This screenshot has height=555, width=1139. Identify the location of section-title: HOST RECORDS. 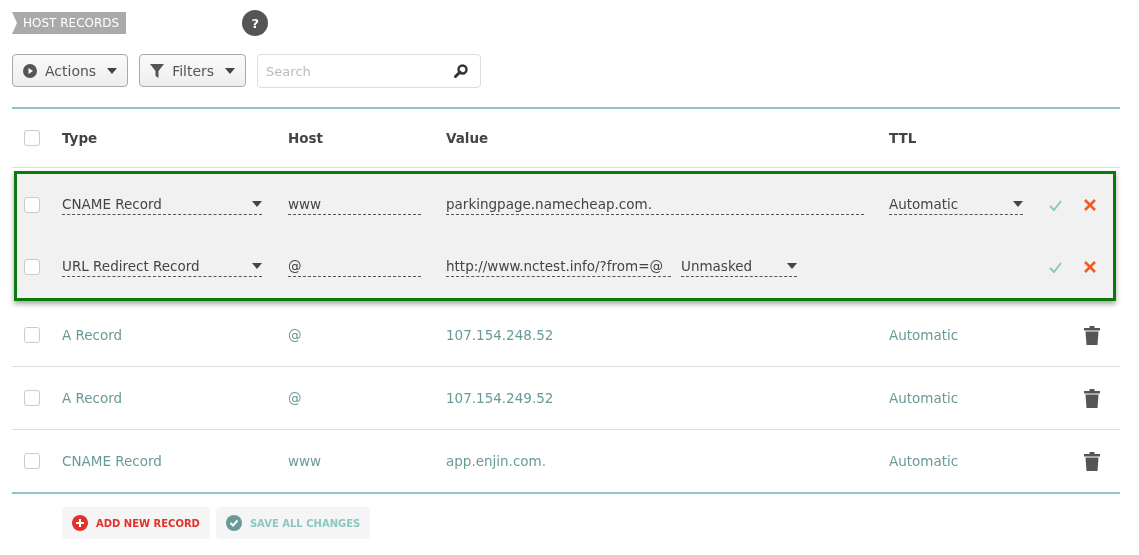
(69, 23).